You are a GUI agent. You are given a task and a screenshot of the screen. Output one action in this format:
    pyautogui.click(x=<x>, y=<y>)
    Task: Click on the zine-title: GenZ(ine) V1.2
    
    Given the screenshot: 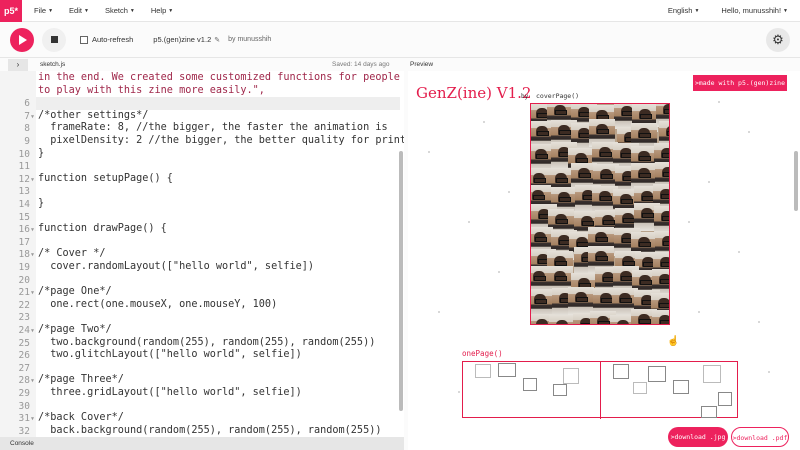 What is the action you would take?
    pyautogui.click(x=474, y=93)
    